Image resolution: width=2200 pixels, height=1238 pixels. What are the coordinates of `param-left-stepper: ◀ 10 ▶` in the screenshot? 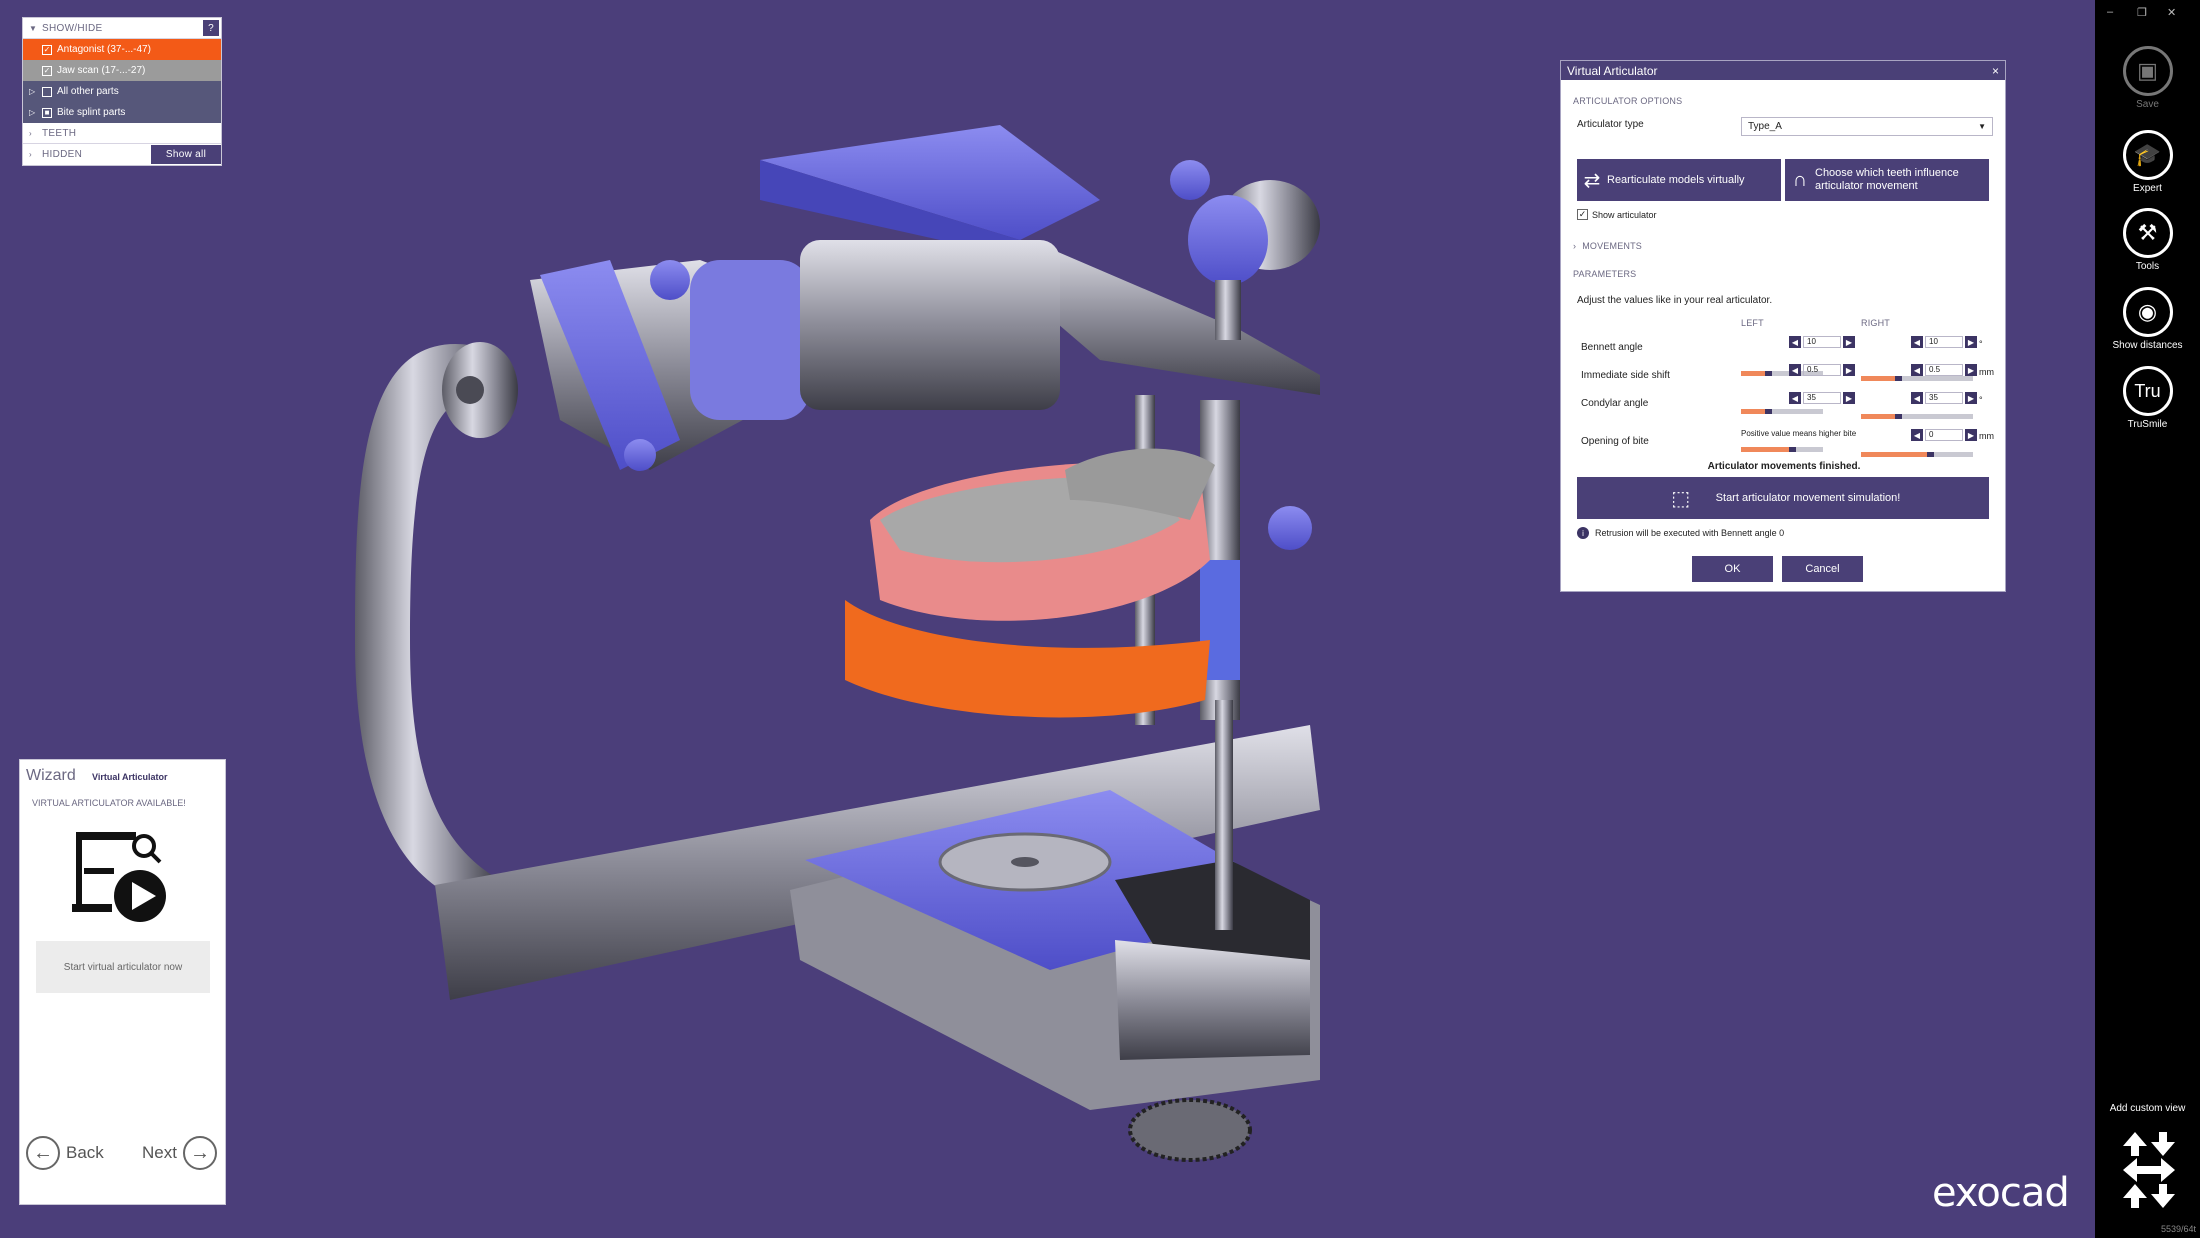 It's located at (1822, 342).